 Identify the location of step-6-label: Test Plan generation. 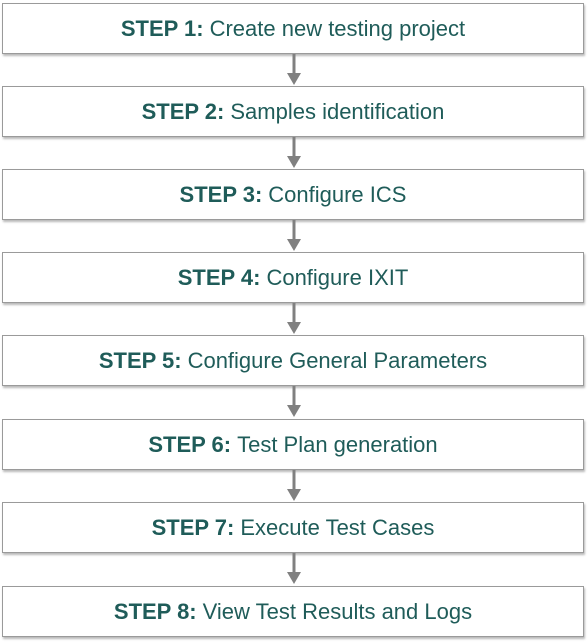
(337, 444).